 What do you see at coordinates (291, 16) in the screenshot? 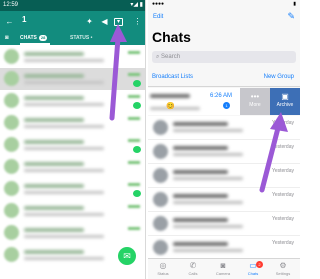
I see `compose-icon: ✎` at bounding box center [291, 16].